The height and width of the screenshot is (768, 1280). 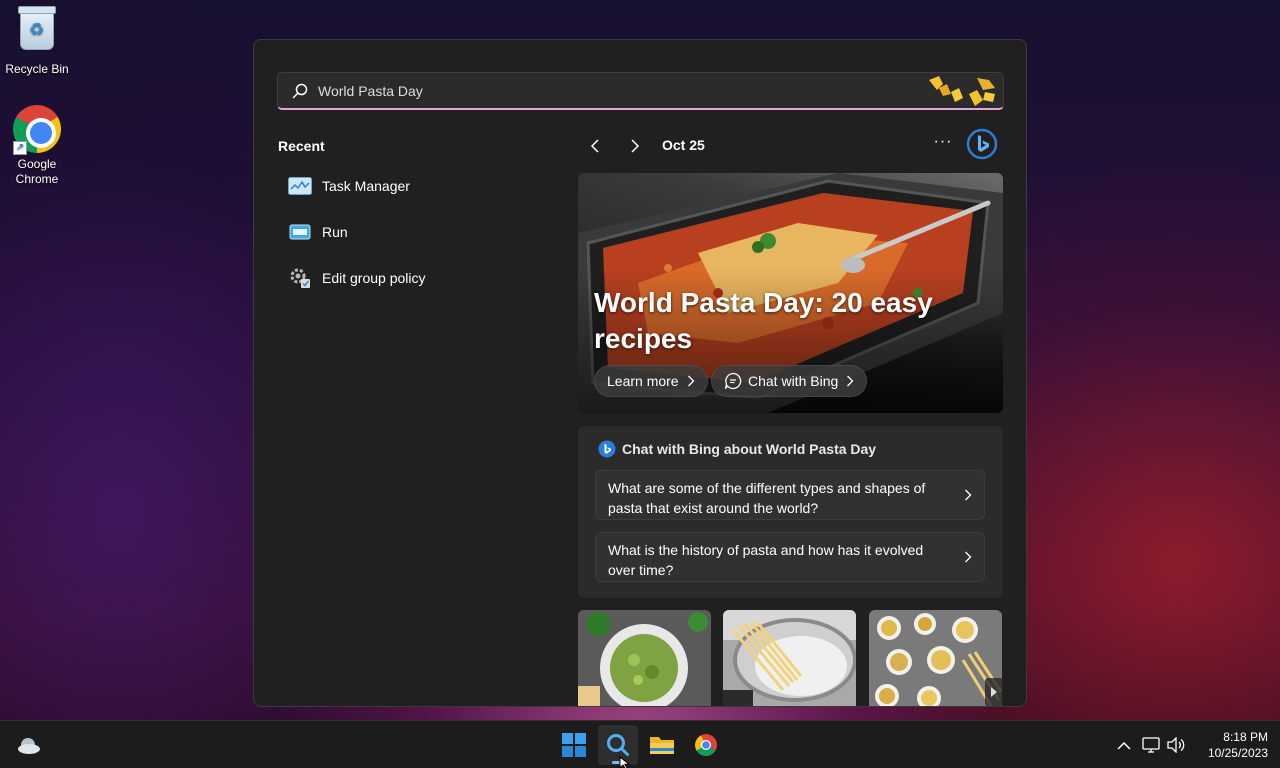 I want to click on widgets-button, so click(x=28, y=745).